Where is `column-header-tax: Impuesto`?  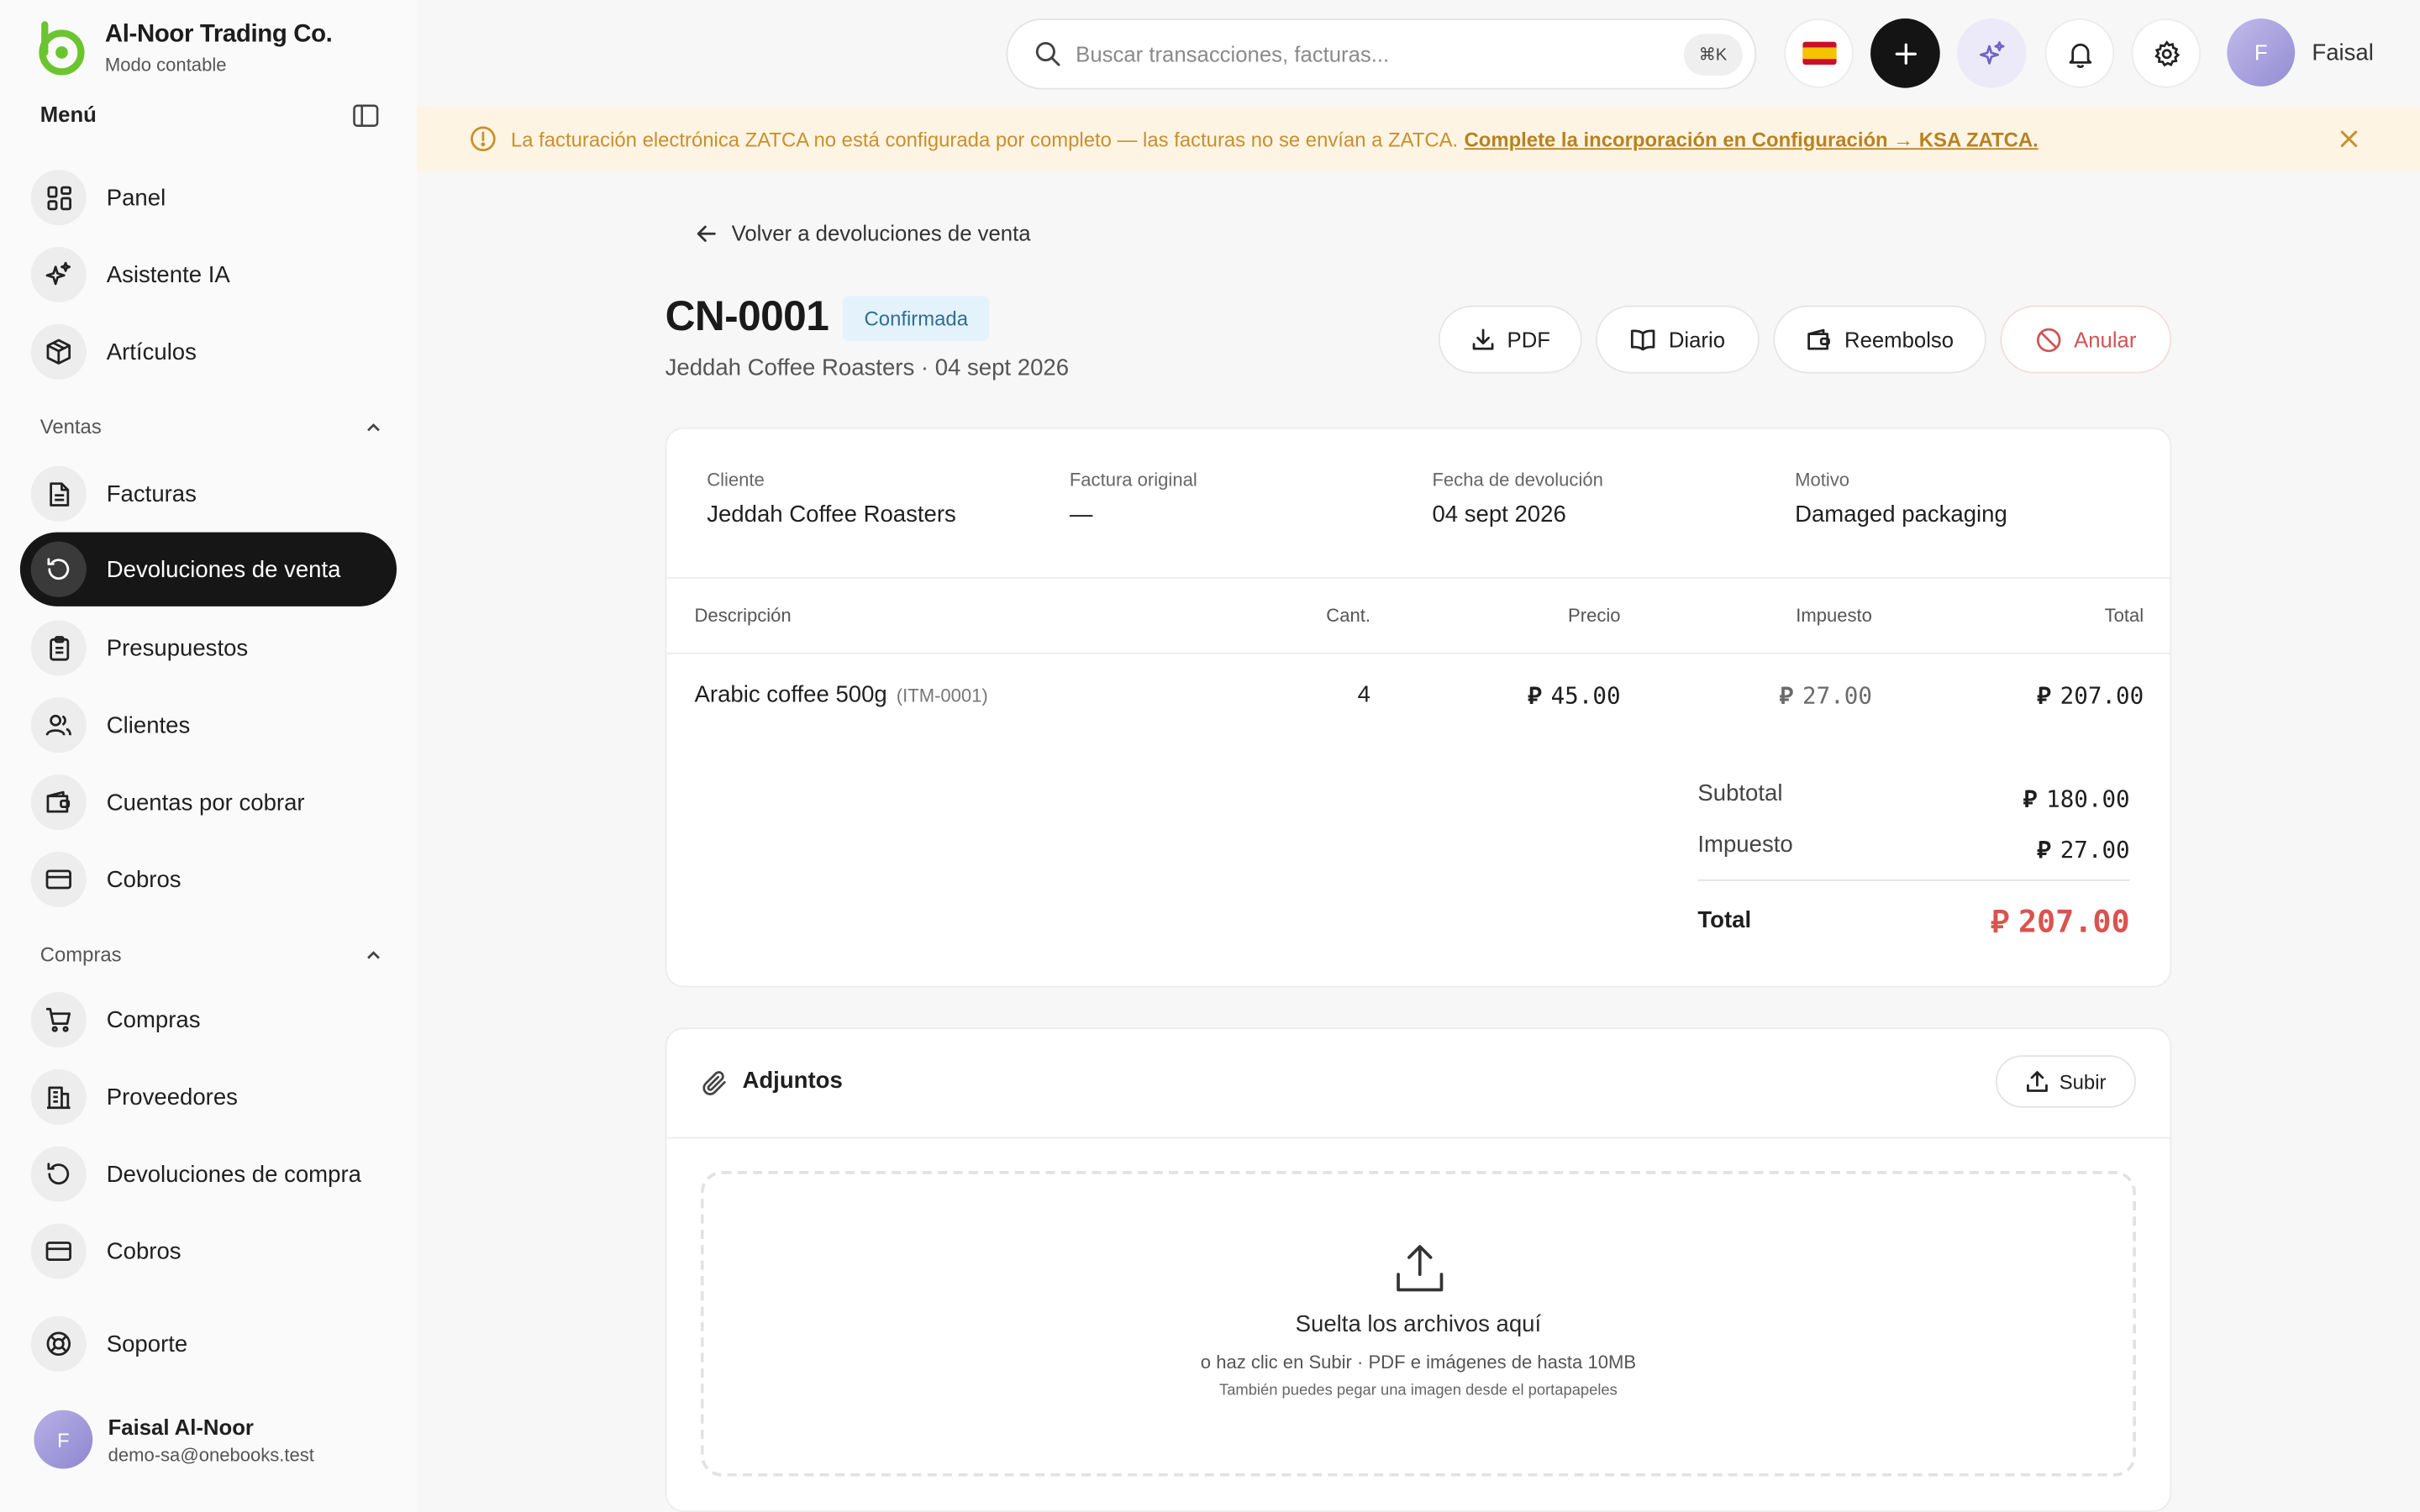
column-header-tax: Impuesto is located at coordinates (1834, 615).